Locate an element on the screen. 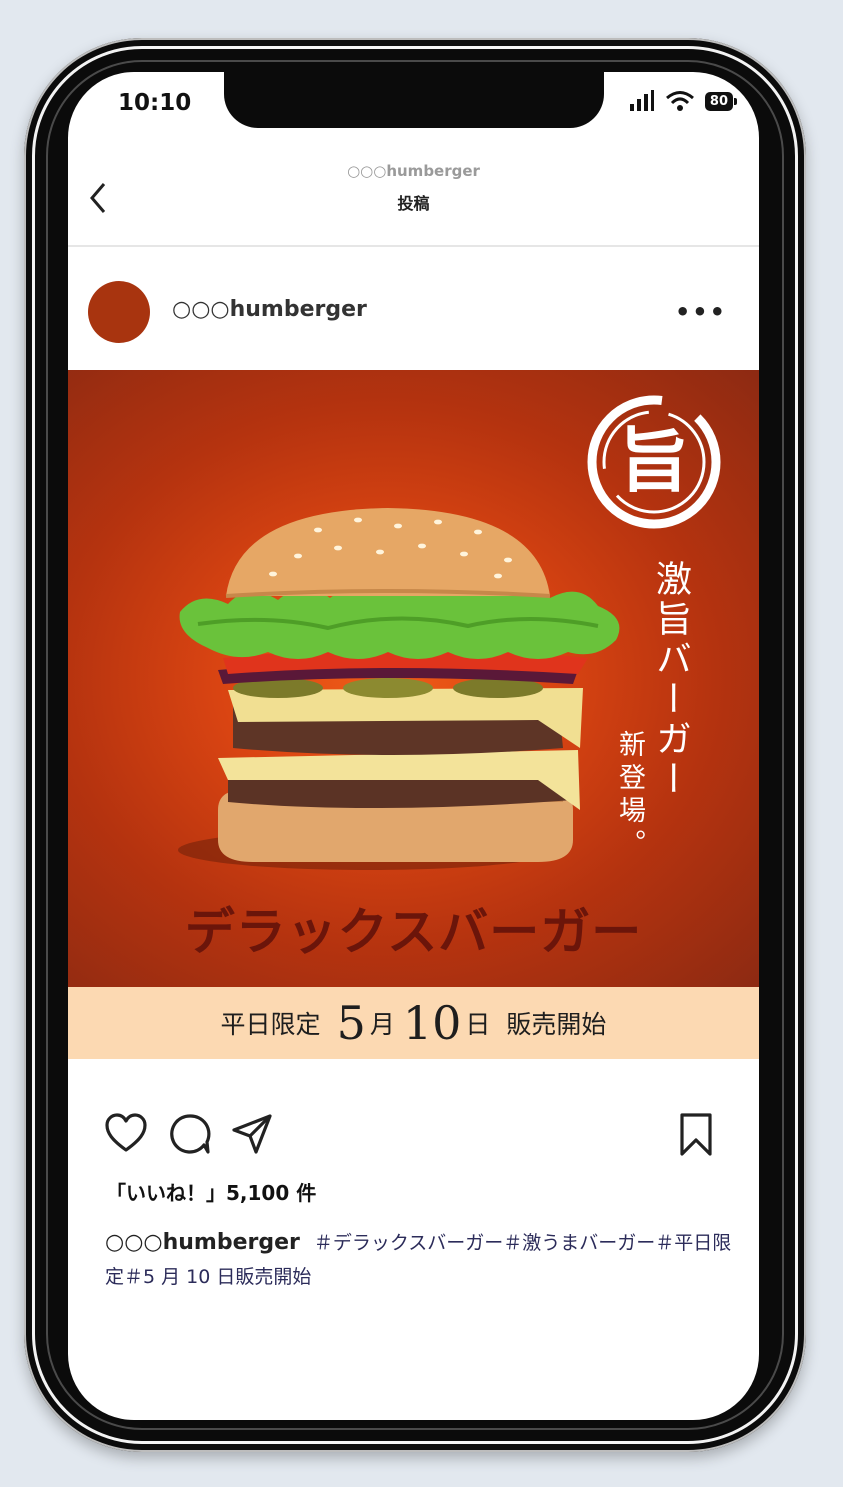 The height and width of the screenshot is (1487, 843). signal-icon is located at coordinates (641, 100).